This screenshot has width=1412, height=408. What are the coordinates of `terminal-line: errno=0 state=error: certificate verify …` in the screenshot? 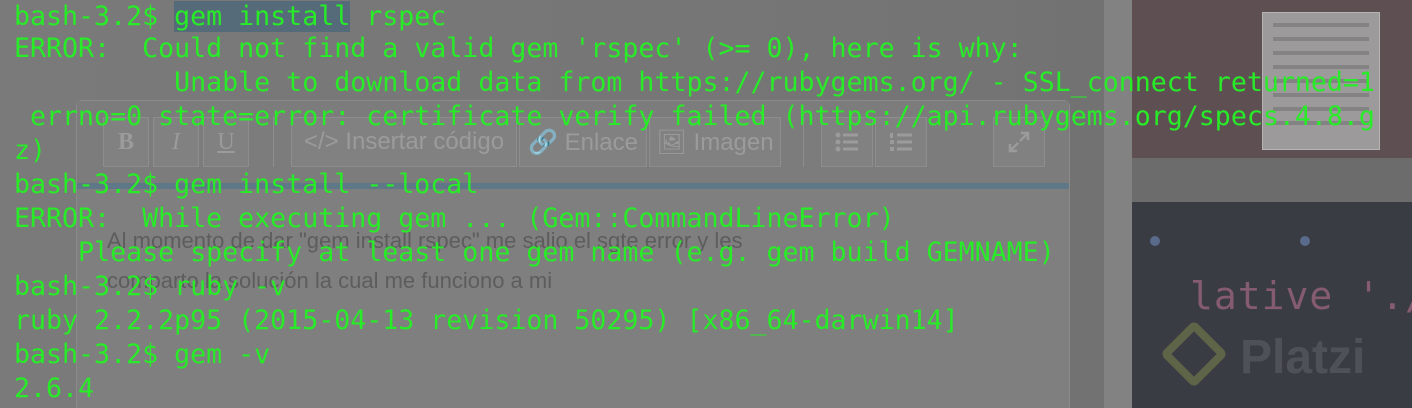 It's located at (694, 116).